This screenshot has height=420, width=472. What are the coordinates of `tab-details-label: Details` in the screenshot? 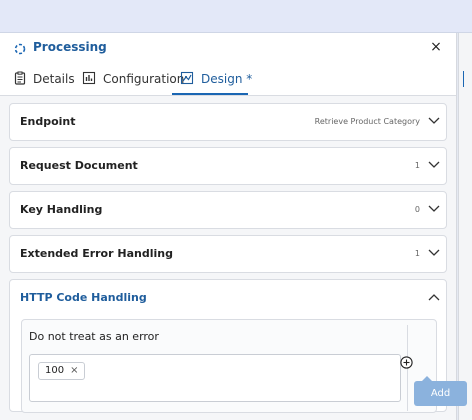 It's located at (54, 79).